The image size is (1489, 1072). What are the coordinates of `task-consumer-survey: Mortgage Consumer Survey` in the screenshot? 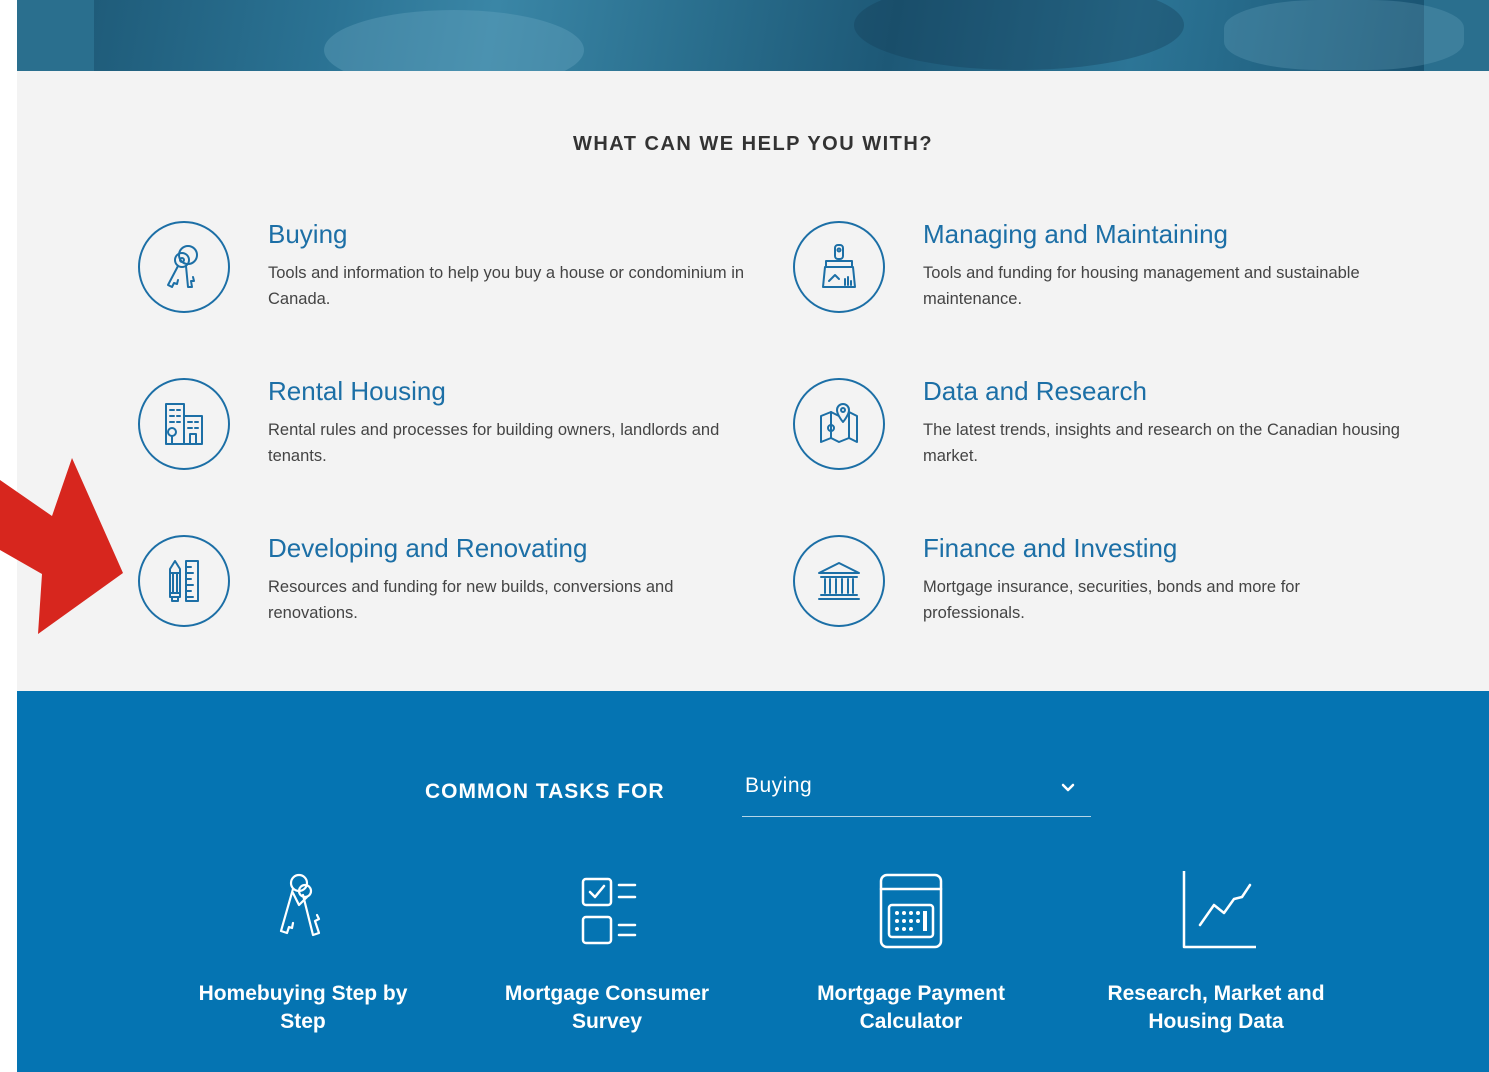 It's located at (607, 956).